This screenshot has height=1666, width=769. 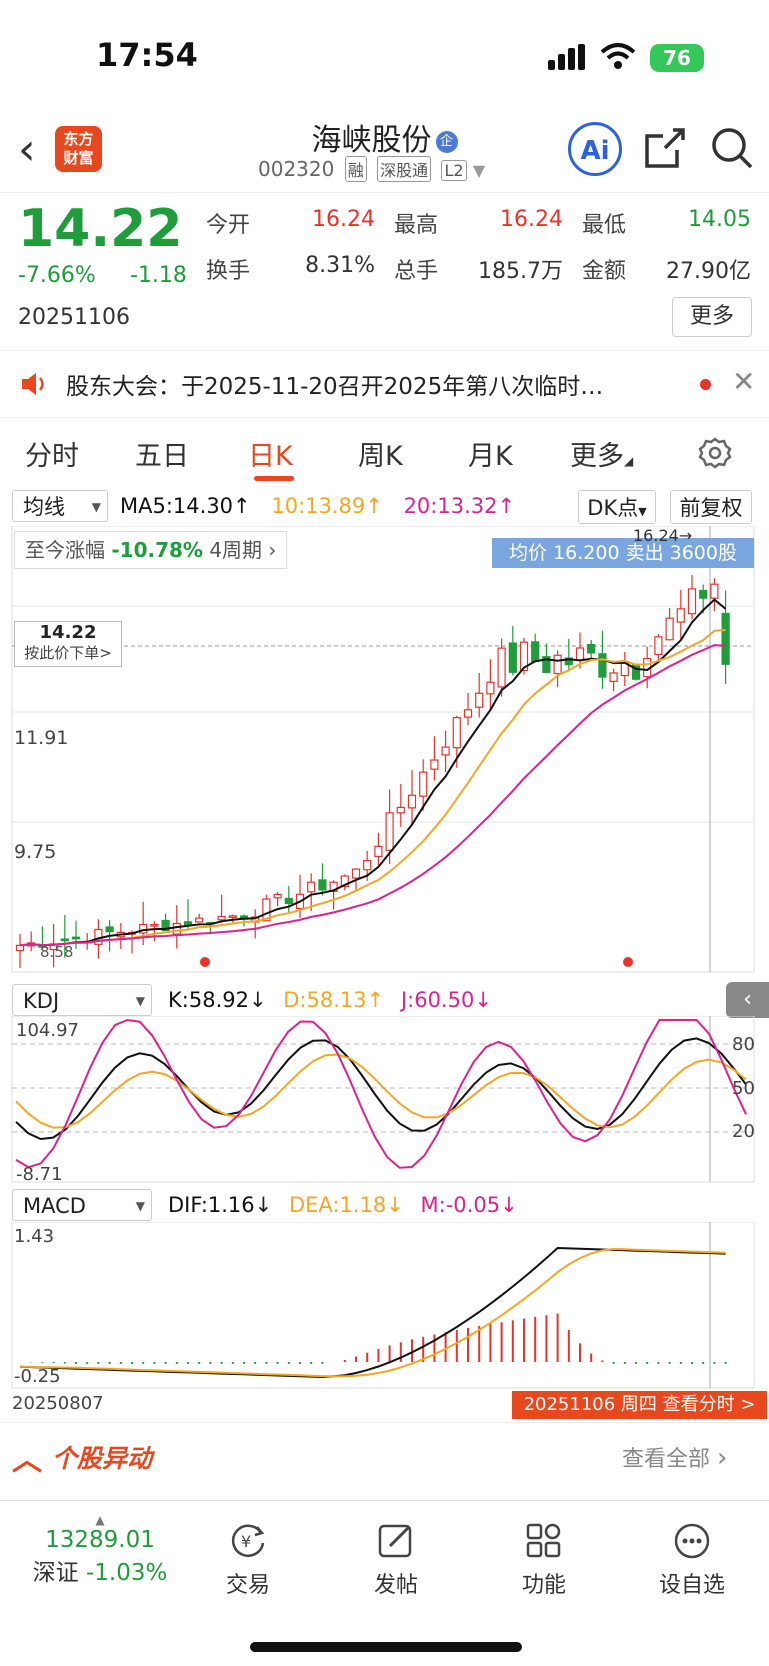 I want to click on apps-grid-icon, so click(x=543, y=1540).